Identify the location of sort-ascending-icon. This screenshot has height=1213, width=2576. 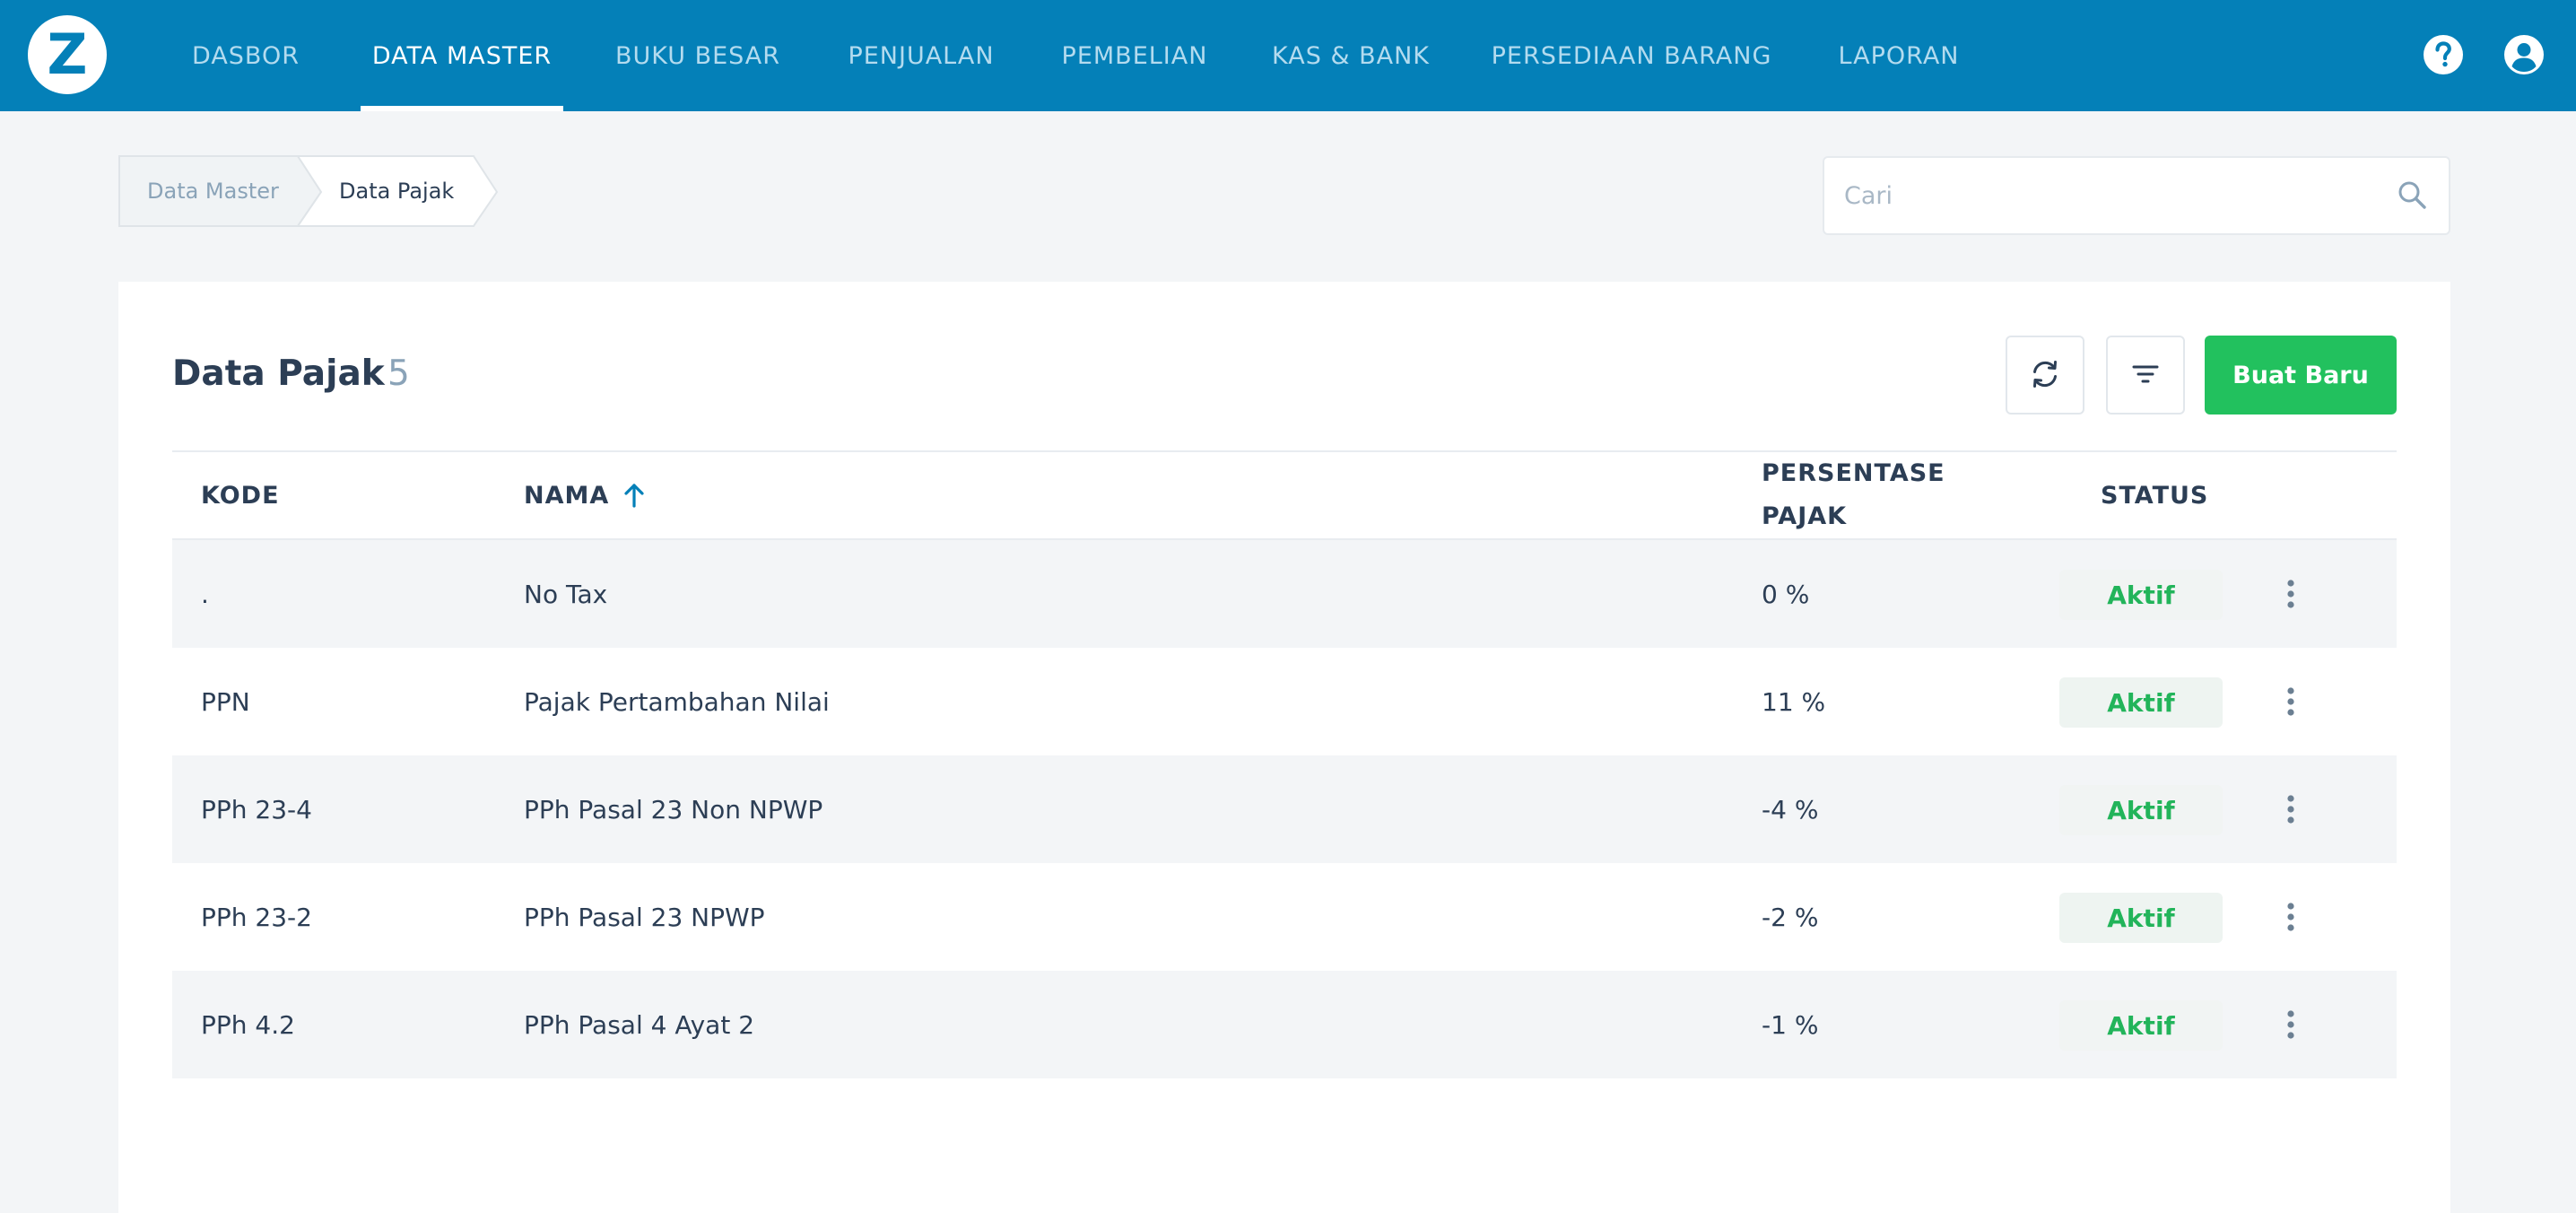
(634, 496).